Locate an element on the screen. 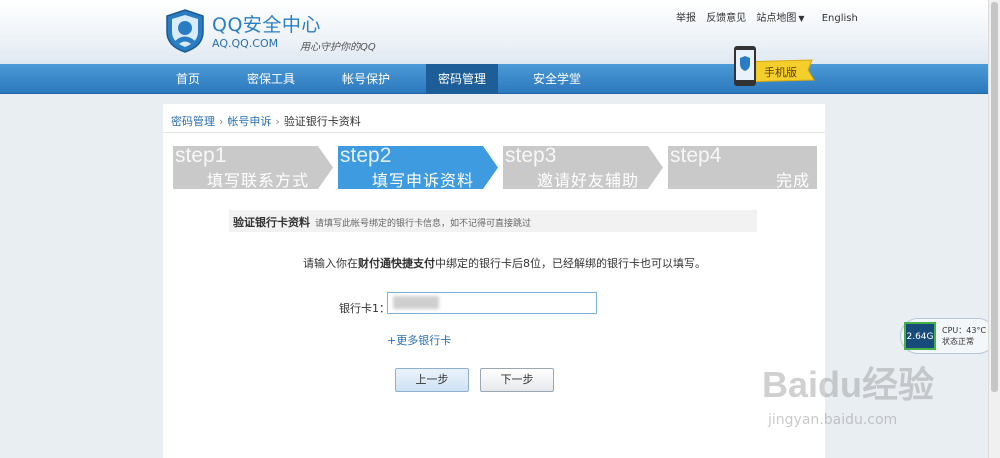 The image size is (1000, 458). breadcrumb-current: 验证银行卡资料 is located at coordinates (322, 121).